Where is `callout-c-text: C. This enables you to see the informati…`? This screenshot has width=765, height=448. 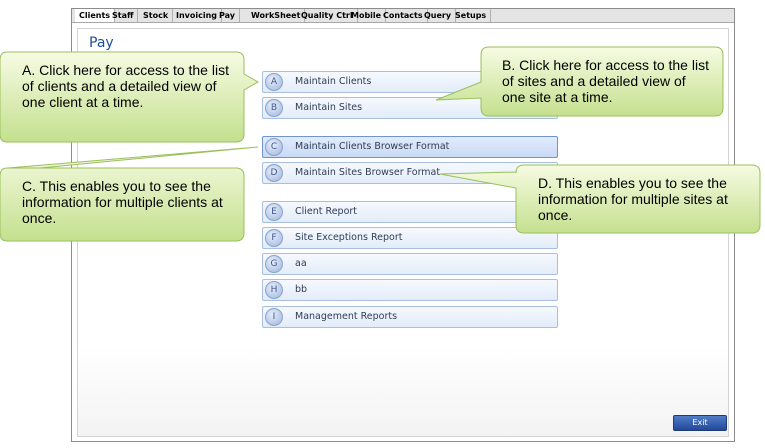
callout-c-text: C. This enables you to see the informati… is located at coordinates (122, 202).